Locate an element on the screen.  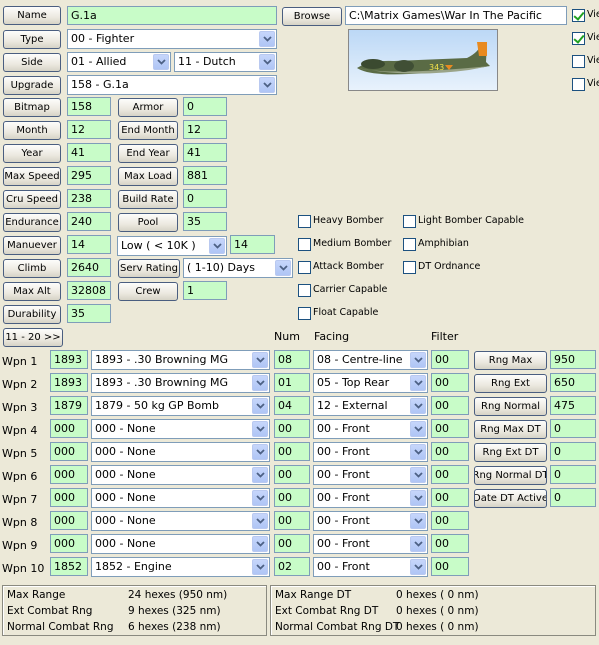
stat-month-button: Month is located at coordinates (32, 130).